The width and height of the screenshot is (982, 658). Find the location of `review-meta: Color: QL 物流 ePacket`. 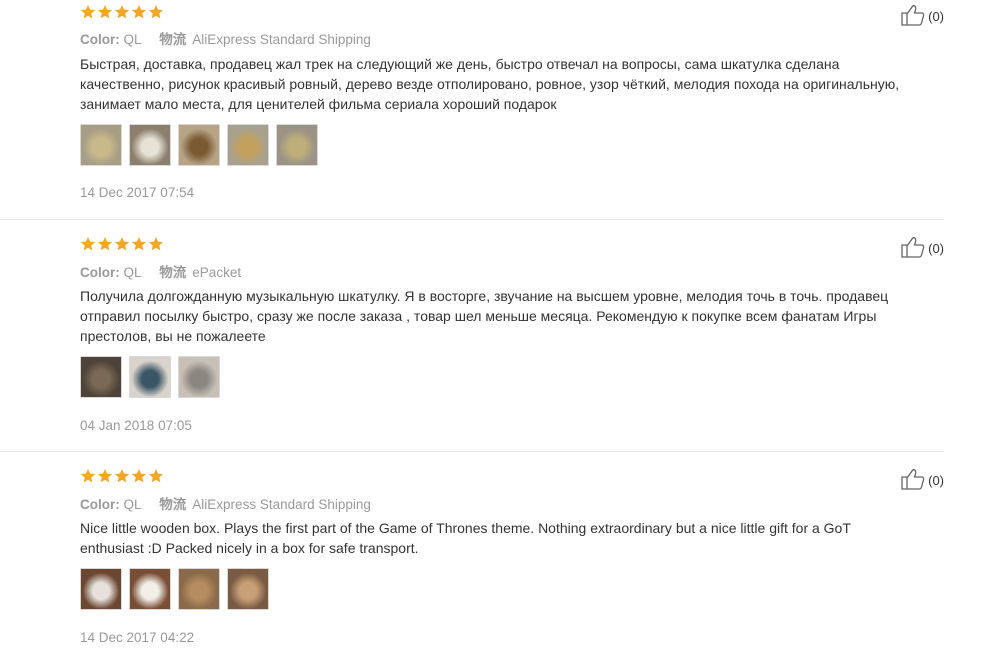

review-meta: Color: QL 物流 ePacket is located at coordinates (160, 271).